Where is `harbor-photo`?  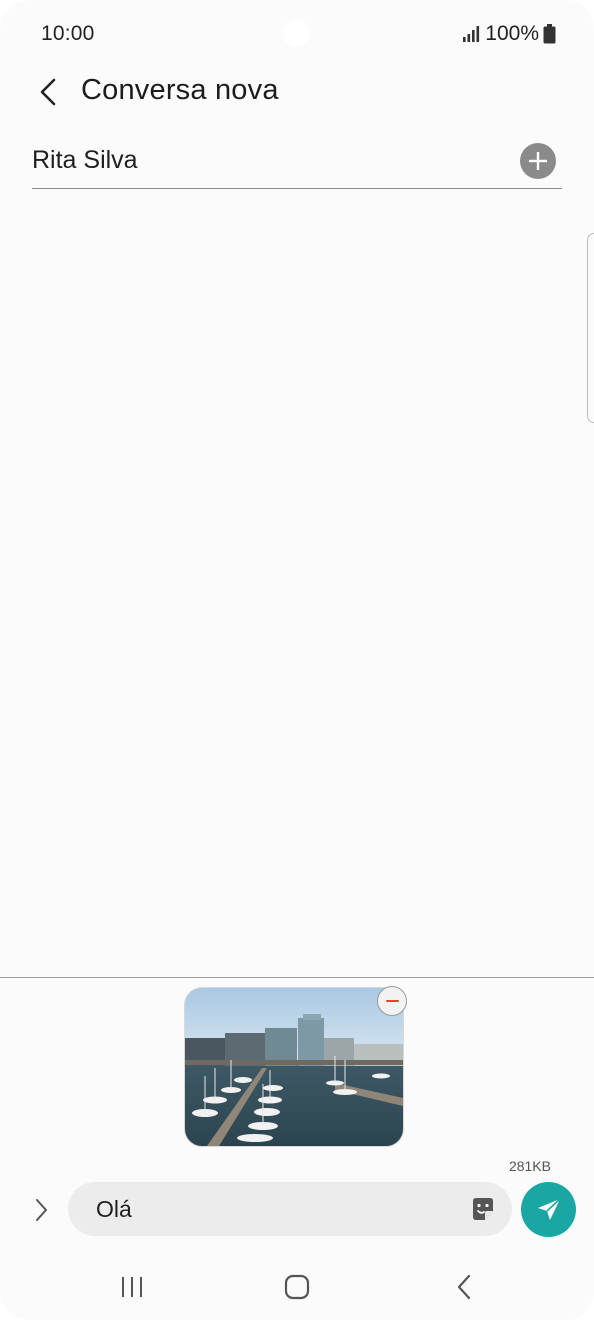
harbor-photo is located at coordinates (294, 1067).